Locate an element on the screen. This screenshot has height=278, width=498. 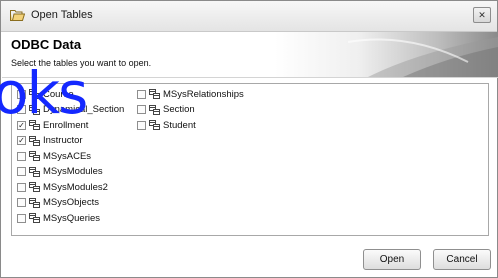
close-button: ✕ is located at coordinates (482, 15).